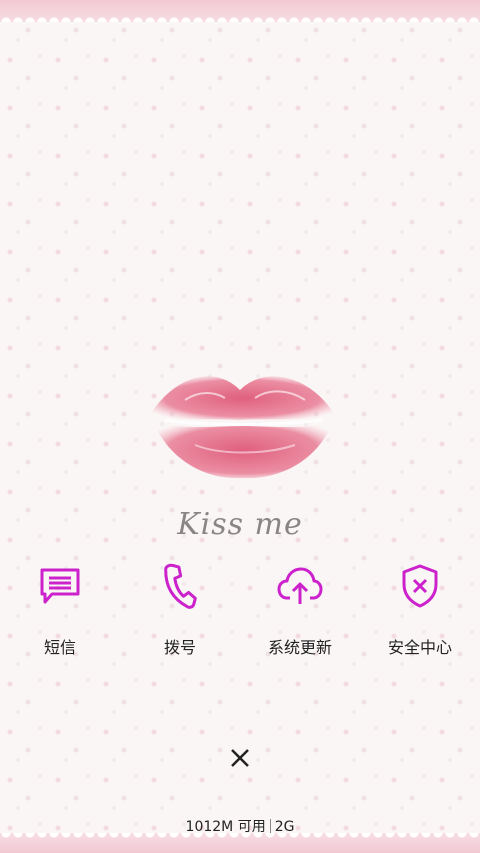  I want to click on shortcut-row: 短信 拨号 系统更新 安全中心, so click(240, 610).